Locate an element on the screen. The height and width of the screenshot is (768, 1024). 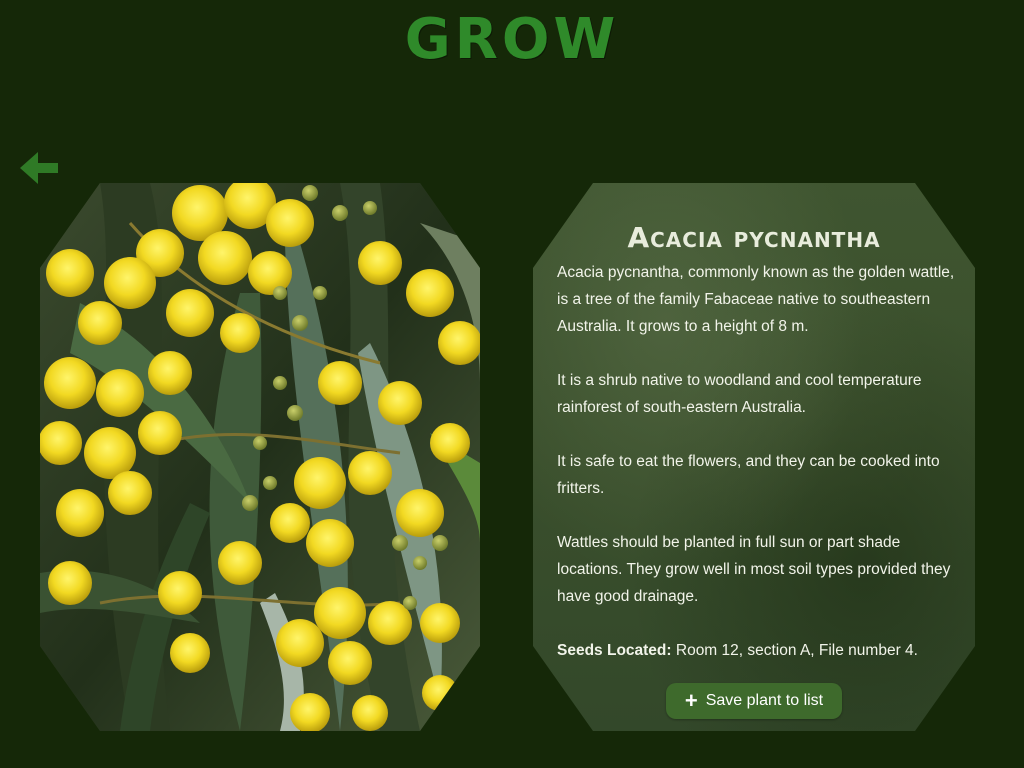
plant-name-heading: Acacia pycnantha is located at coordinates (754, 237).